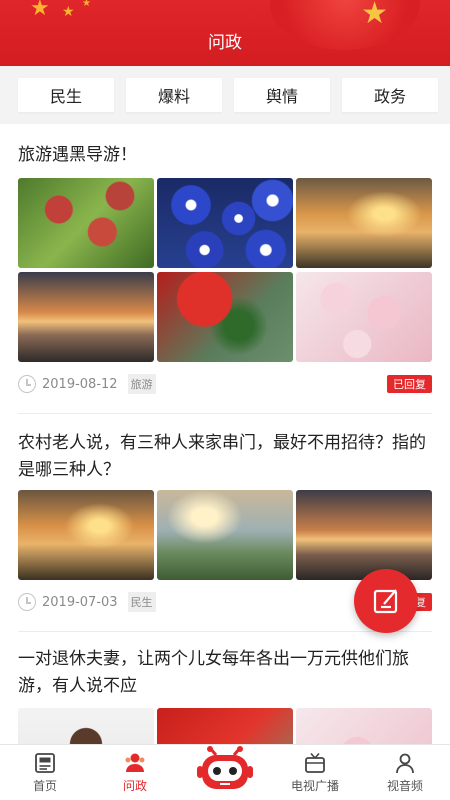  Describe the element at coordinates (134, 786) in the screenshot. I see `nav-label: 问政` at that location.